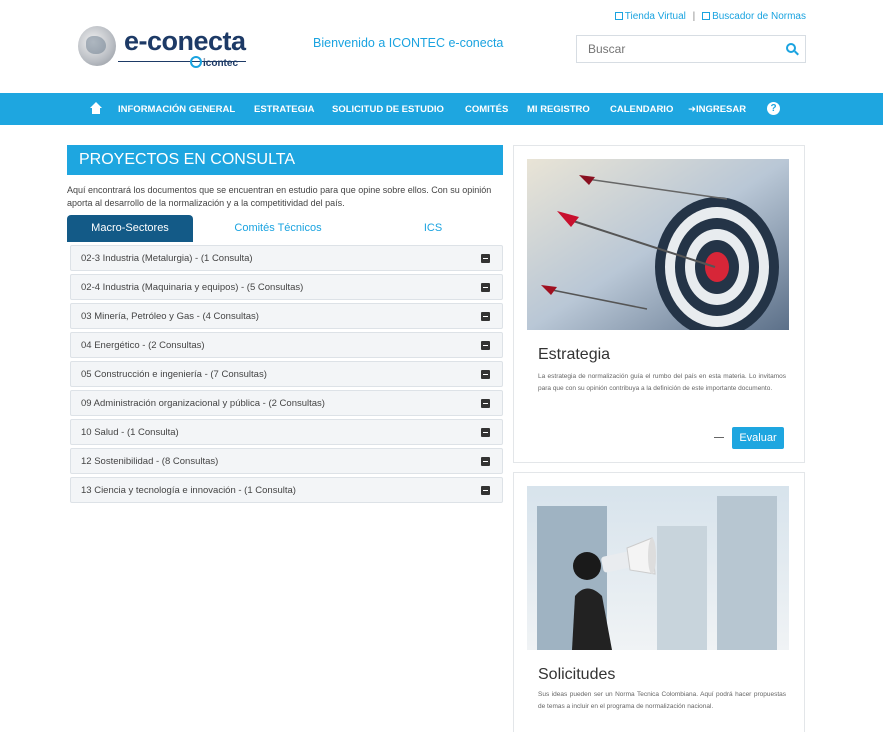 The image size is (883, 732). What do you see at coordinates (408, 43) in the screenshot?
I see `welcome-text: Bienvenido a ICONTEC e-conecta` at bounding box center [408, 43].